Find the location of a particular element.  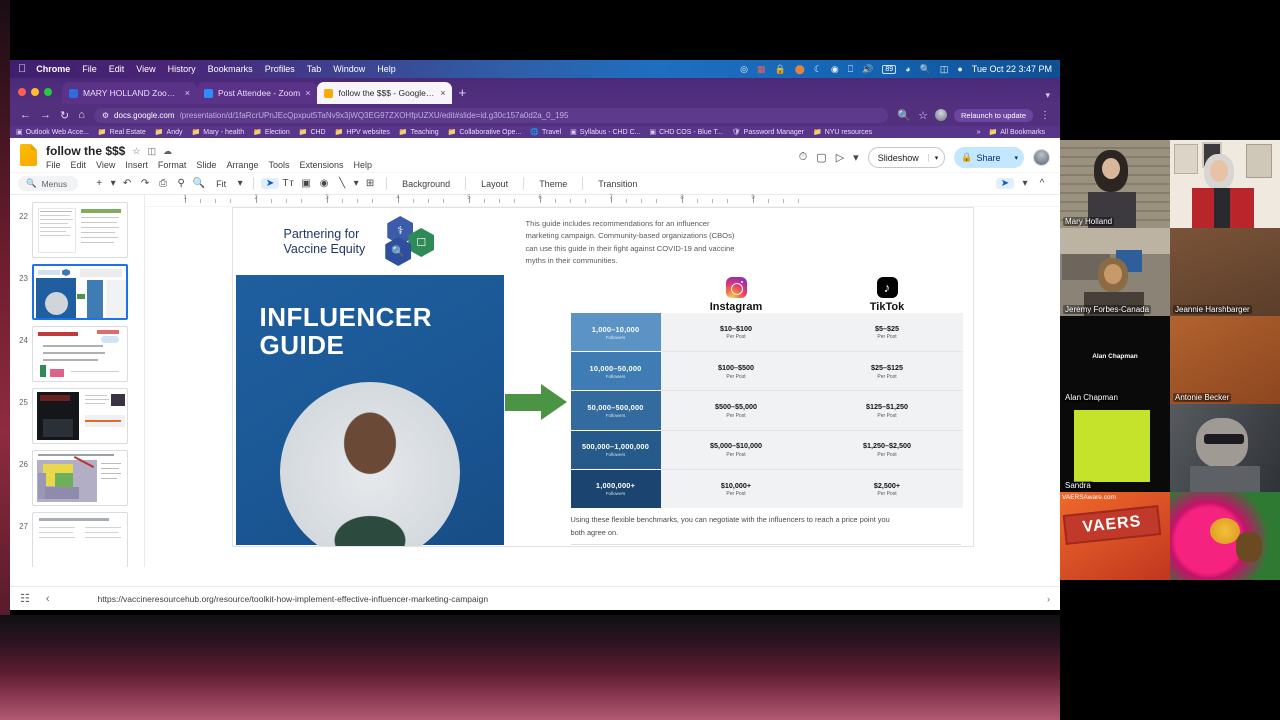

zoom-level-label: Fit is located at coordinates (221, 184).